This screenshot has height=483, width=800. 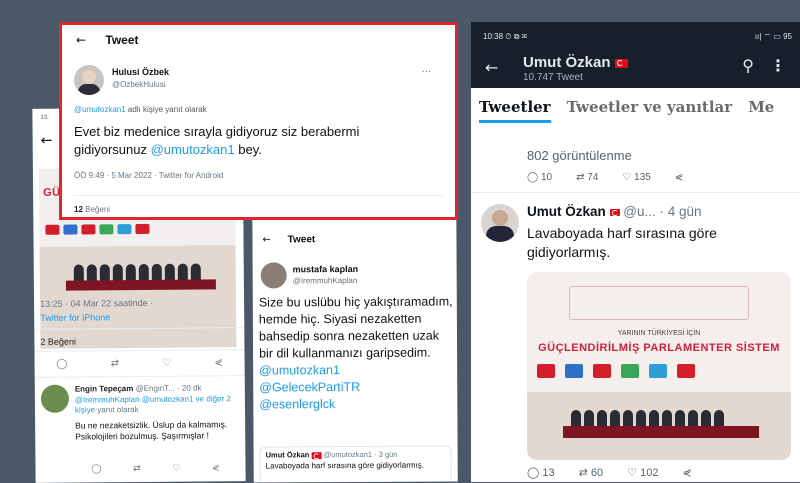 I want to click on author-handle: @OzbekHulusi, so click(x=138, y=84).